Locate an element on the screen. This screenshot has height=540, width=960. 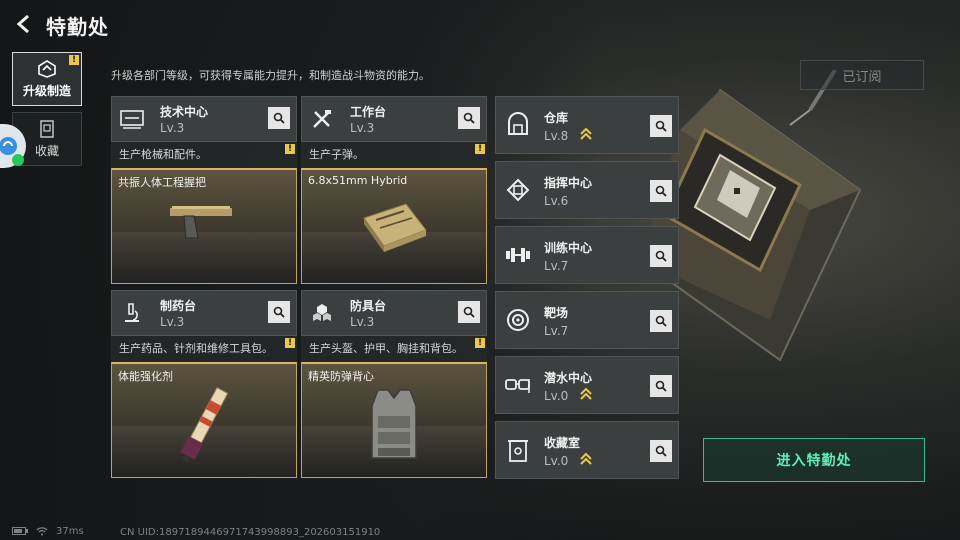
department-name: 指挥中心 is located at coordinates (568, 183).